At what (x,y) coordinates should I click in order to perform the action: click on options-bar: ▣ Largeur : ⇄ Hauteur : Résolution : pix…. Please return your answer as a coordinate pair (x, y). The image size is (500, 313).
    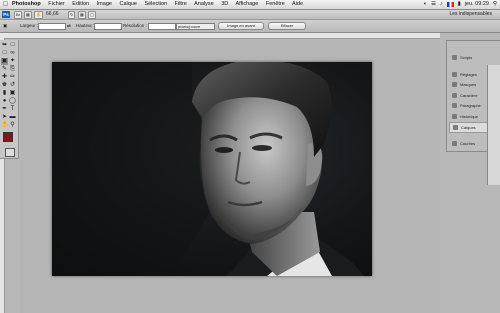
    Looking at the image, I should click on (250, 26).